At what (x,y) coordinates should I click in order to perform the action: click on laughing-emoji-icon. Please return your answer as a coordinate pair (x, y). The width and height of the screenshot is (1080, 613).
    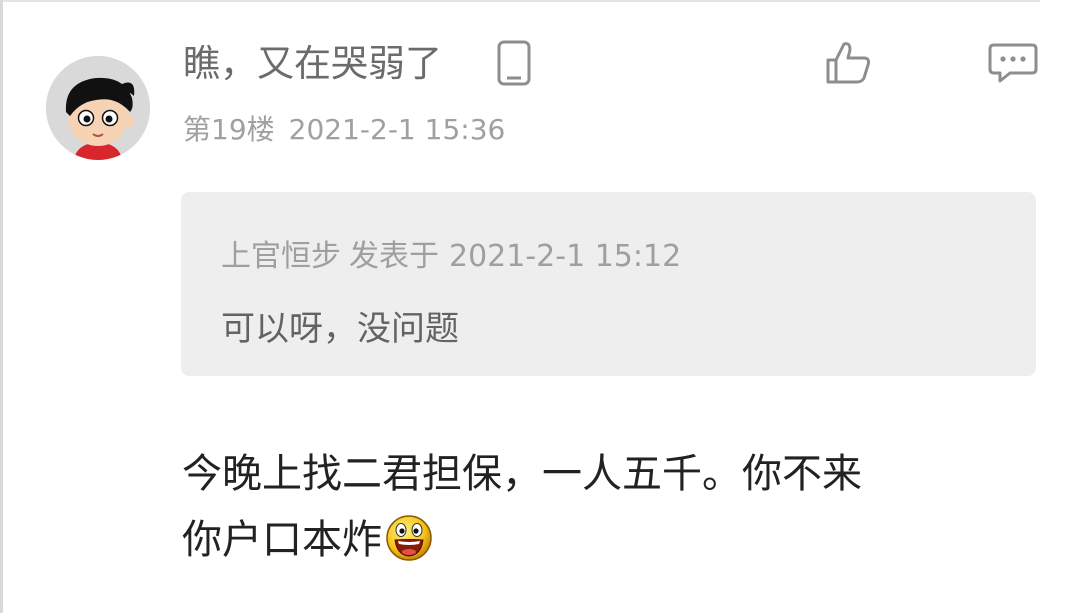
    Looking at the image, I should click on (409, 538).